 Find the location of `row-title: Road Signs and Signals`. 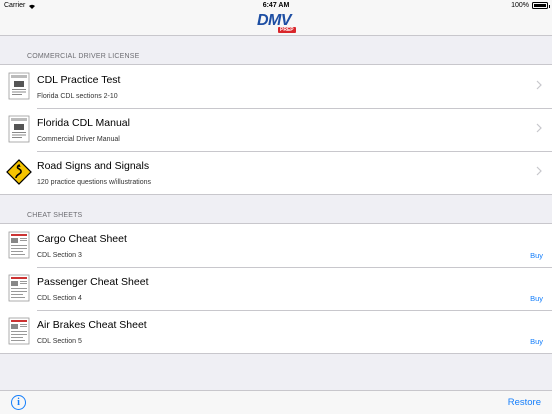

row-title: Road Signs and Signals is located at coordinates (93, 166).